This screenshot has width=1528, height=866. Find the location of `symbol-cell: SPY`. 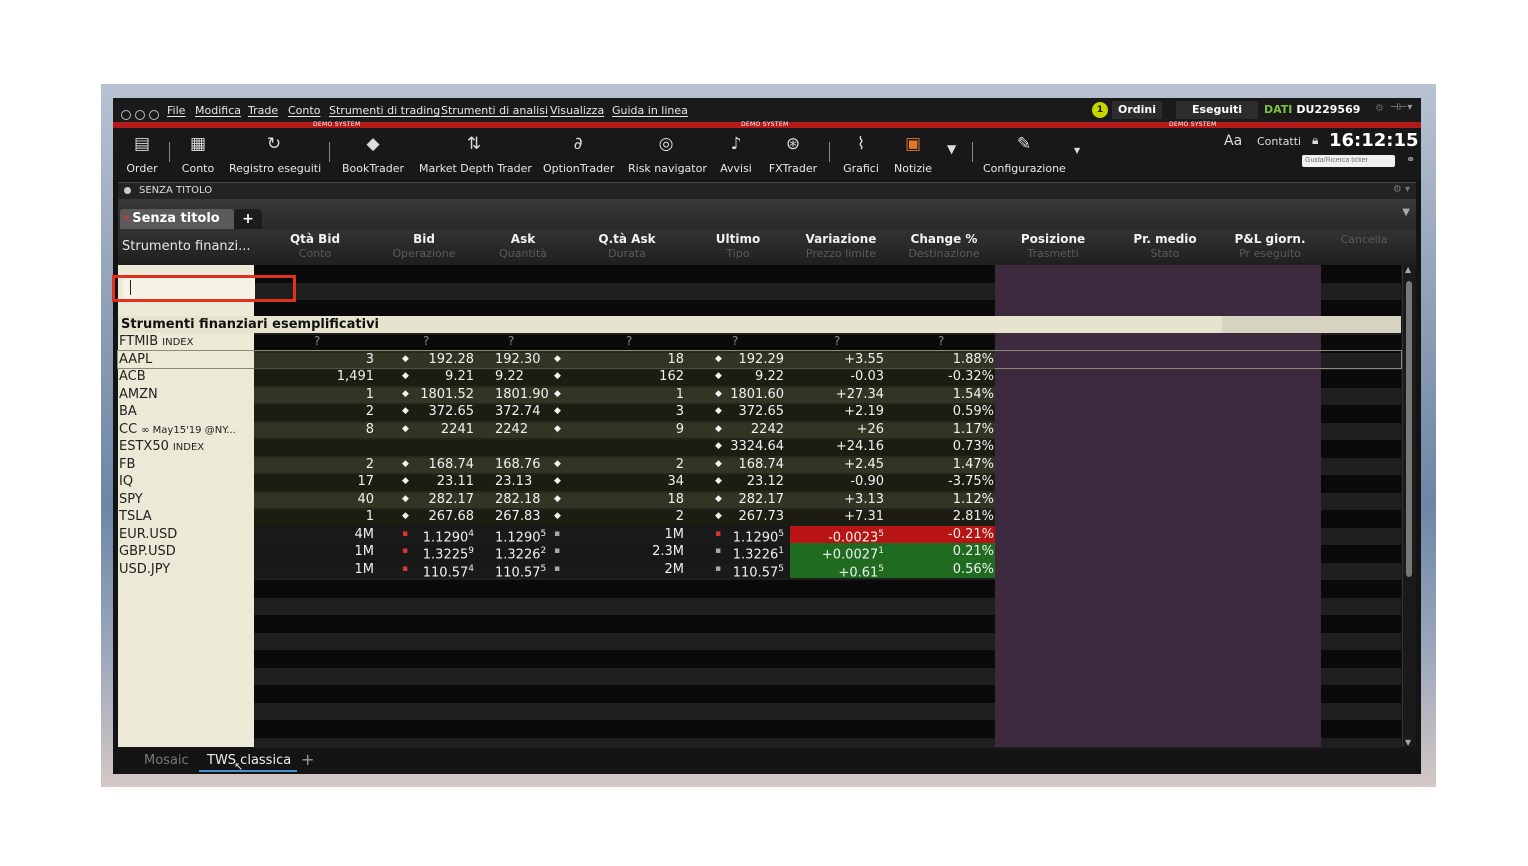

symbol-cell: SPY is located at coordinates (186, 500).